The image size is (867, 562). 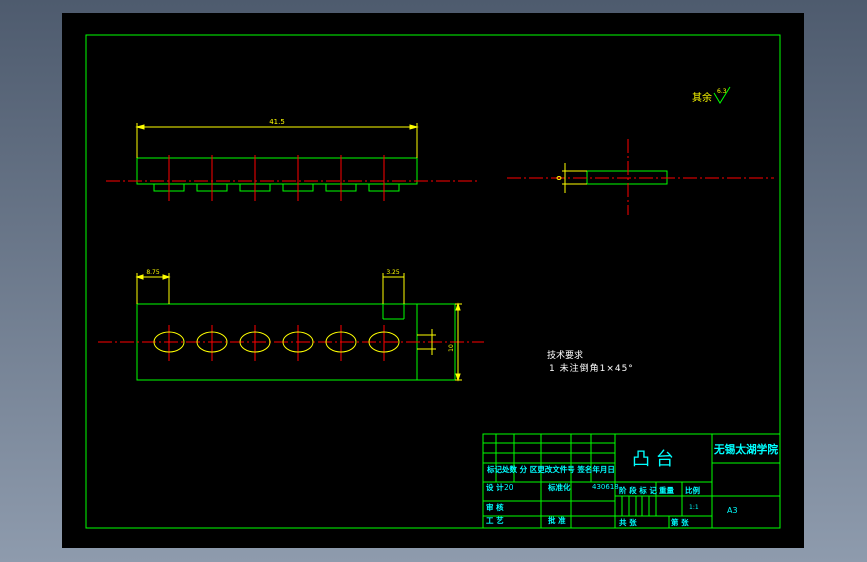 What do you see at coordinates (638, 490) in the screenshot?
I see `stage-label: 阶 段 标 记` at bounding box center [638, 490].